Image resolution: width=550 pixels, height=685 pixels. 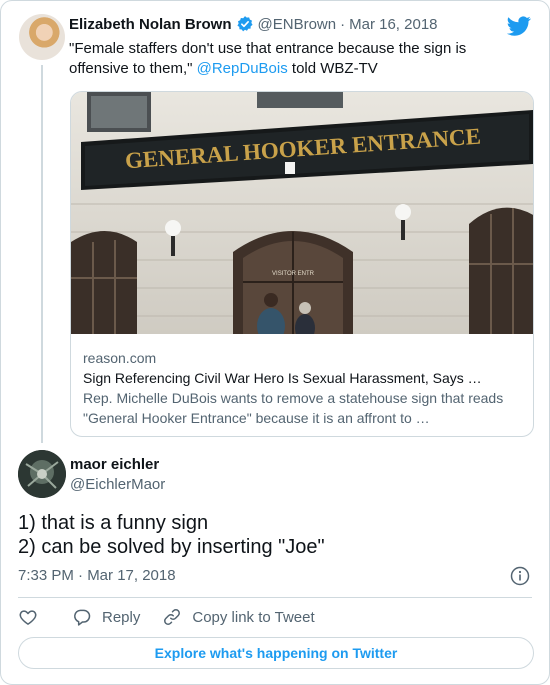 What do you see at coordinates (297, 24) in the screenshot?
I see `quoted-author-handle: @ENBrown` at bounding box center [297, 24].